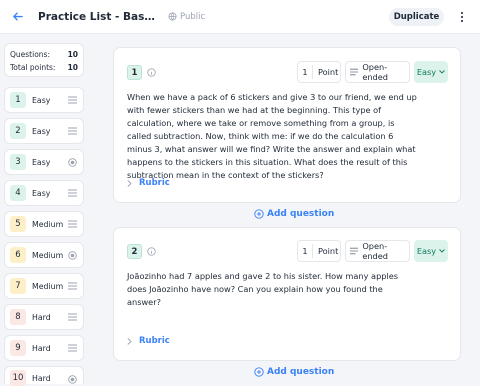 This screenshot has height=386, width=480. What do you see at coordinates (33, 67) in the screenshot?
I see `total-points-label: Total points:` at bounding box center [33, 67].